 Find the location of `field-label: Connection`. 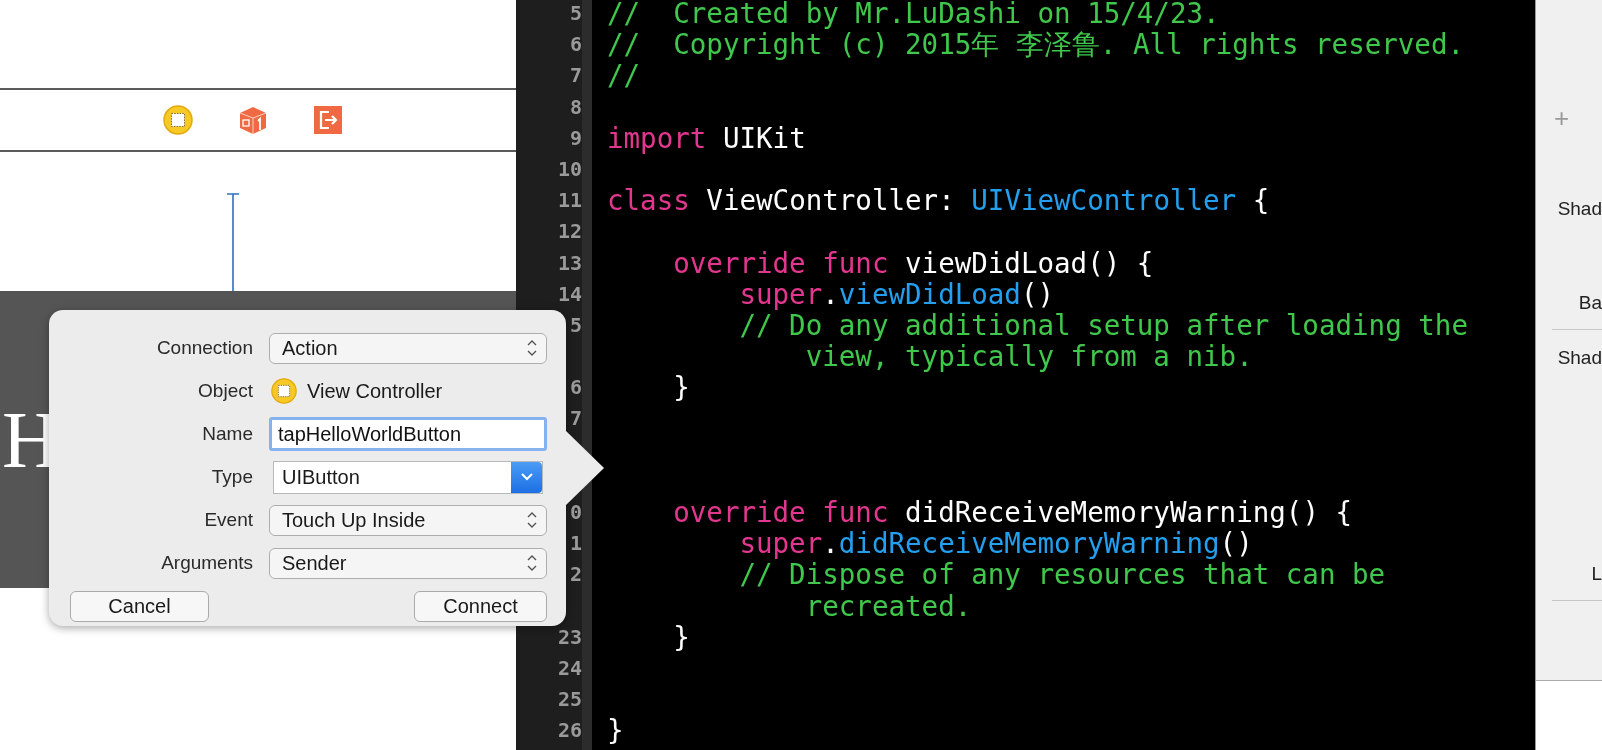

field-label: Connection is located at coordinates (204, 348).